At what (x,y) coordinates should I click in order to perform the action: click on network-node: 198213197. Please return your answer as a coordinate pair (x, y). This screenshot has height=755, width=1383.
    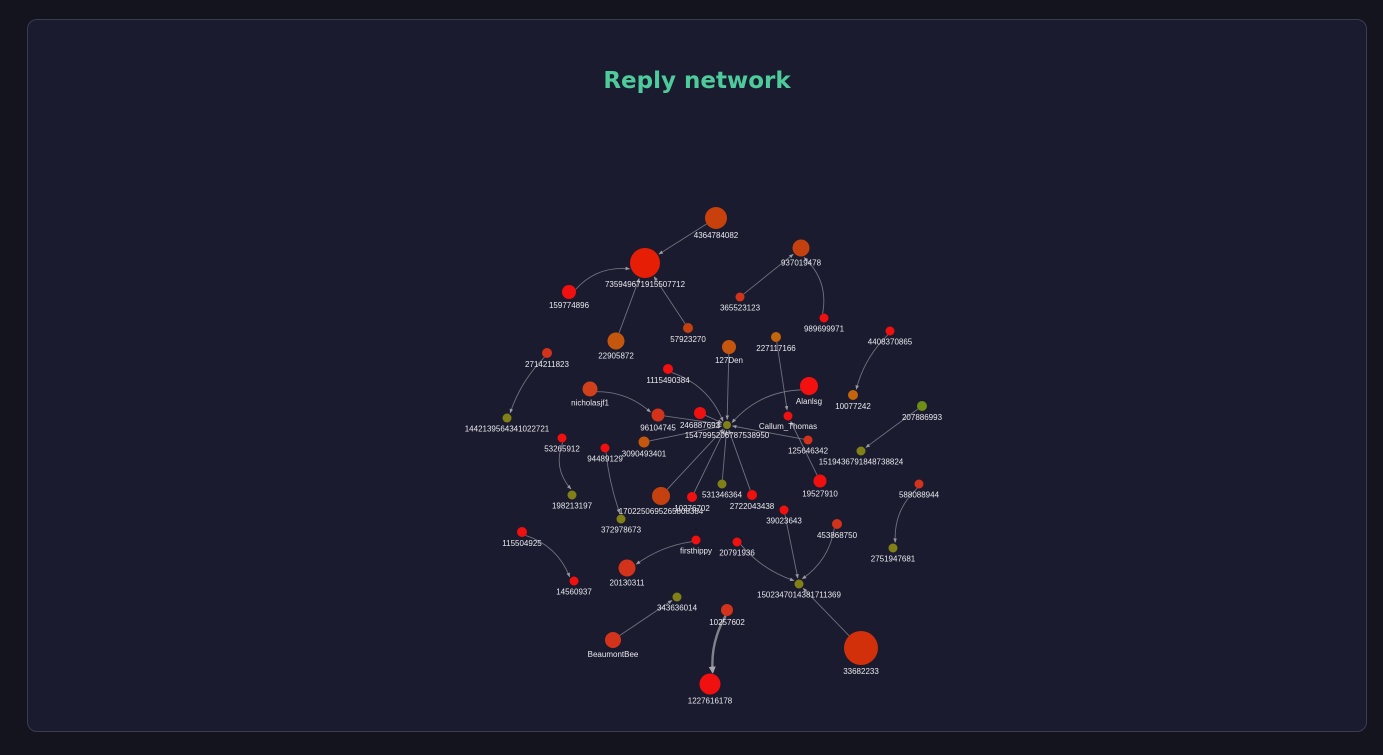
    Looking at the image, I should click on (572, 500).